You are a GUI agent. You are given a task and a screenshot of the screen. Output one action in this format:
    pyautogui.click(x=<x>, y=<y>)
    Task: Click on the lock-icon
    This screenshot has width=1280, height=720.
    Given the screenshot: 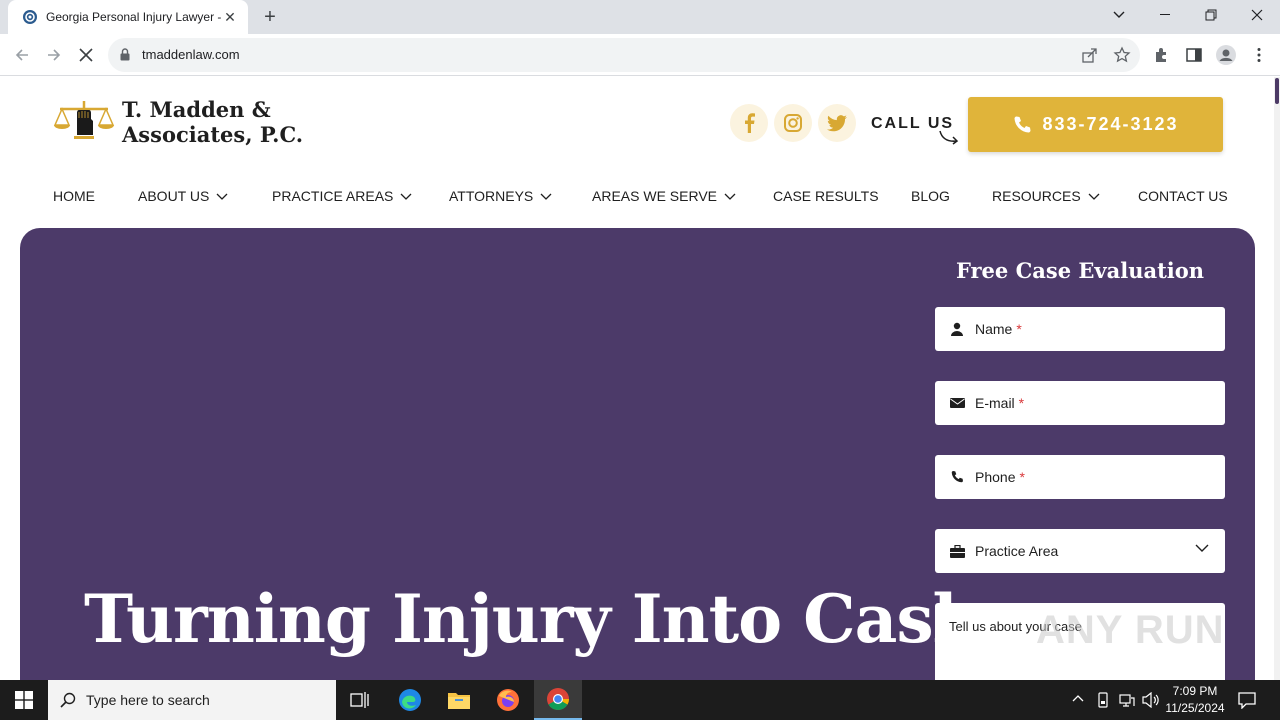 What is the action you would take?
    pyautogui.click(x=125, y=57)
    